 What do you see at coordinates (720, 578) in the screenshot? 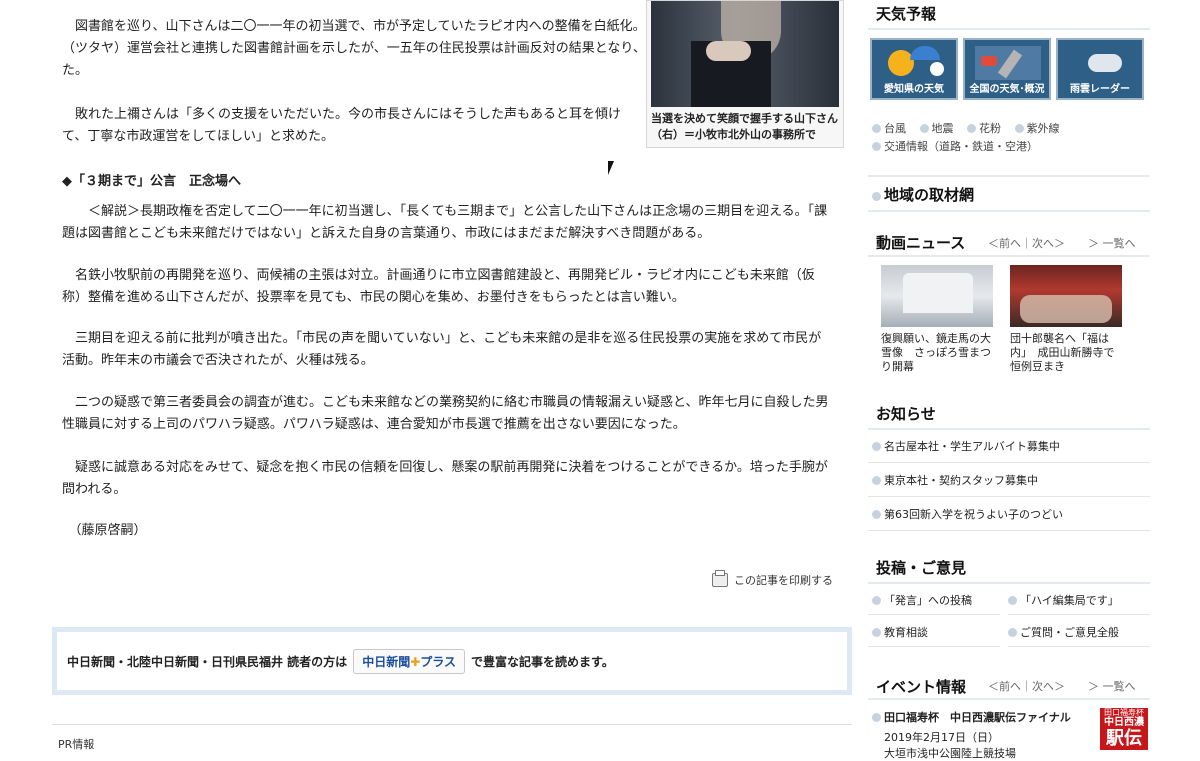
I see `printer-icon` at bounding box center [720, 578].